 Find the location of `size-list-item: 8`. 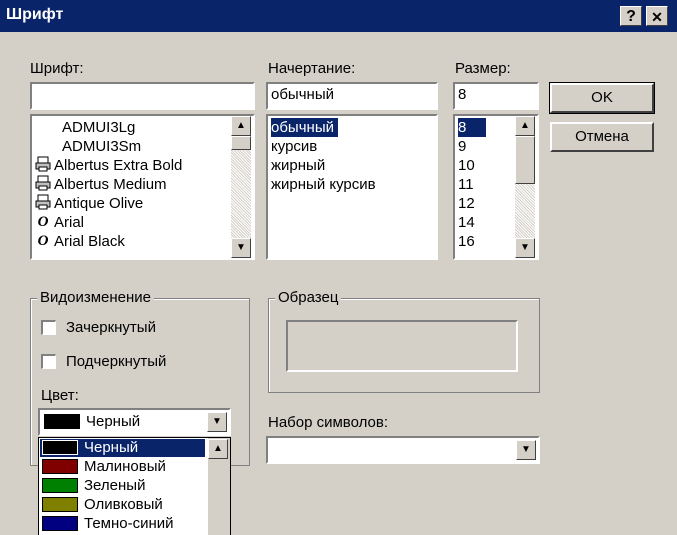

size-list-item: 8 is located at coordinates (472, 127).